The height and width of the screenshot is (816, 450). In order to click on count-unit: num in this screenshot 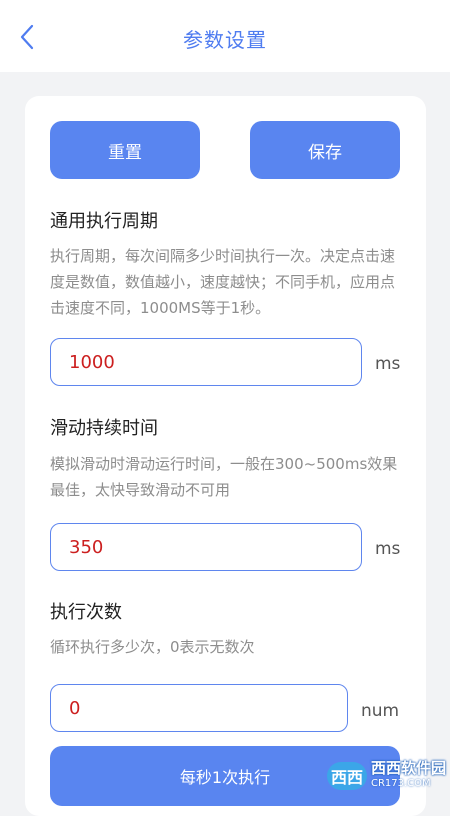, I will do `click(380, 711)`.